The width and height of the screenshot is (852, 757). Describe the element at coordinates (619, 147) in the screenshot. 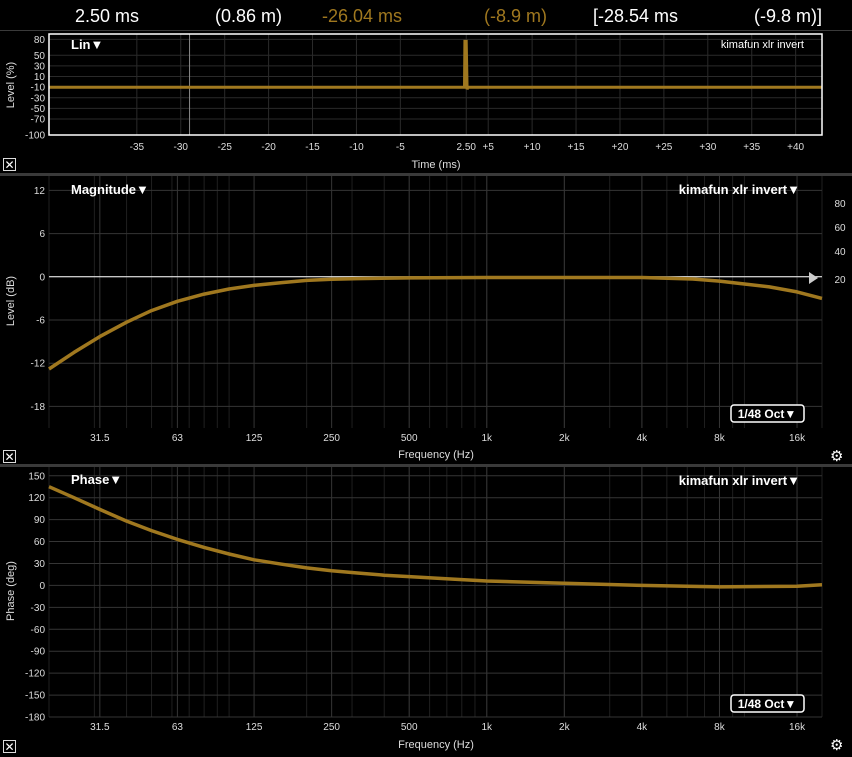

I see `impulse-x-tick: +20` at that location.